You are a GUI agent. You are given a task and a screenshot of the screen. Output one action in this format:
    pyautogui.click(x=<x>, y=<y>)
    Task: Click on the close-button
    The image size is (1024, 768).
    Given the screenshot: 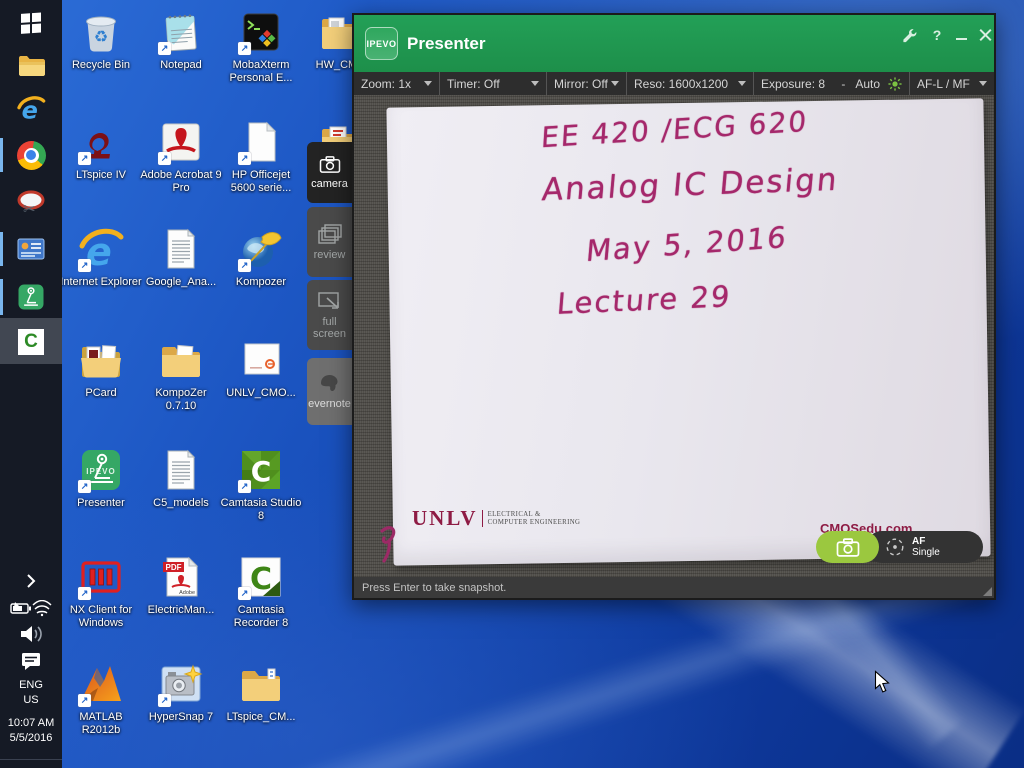 What is the action you would take?
    pyautogui.click(x=985, y=35)
    